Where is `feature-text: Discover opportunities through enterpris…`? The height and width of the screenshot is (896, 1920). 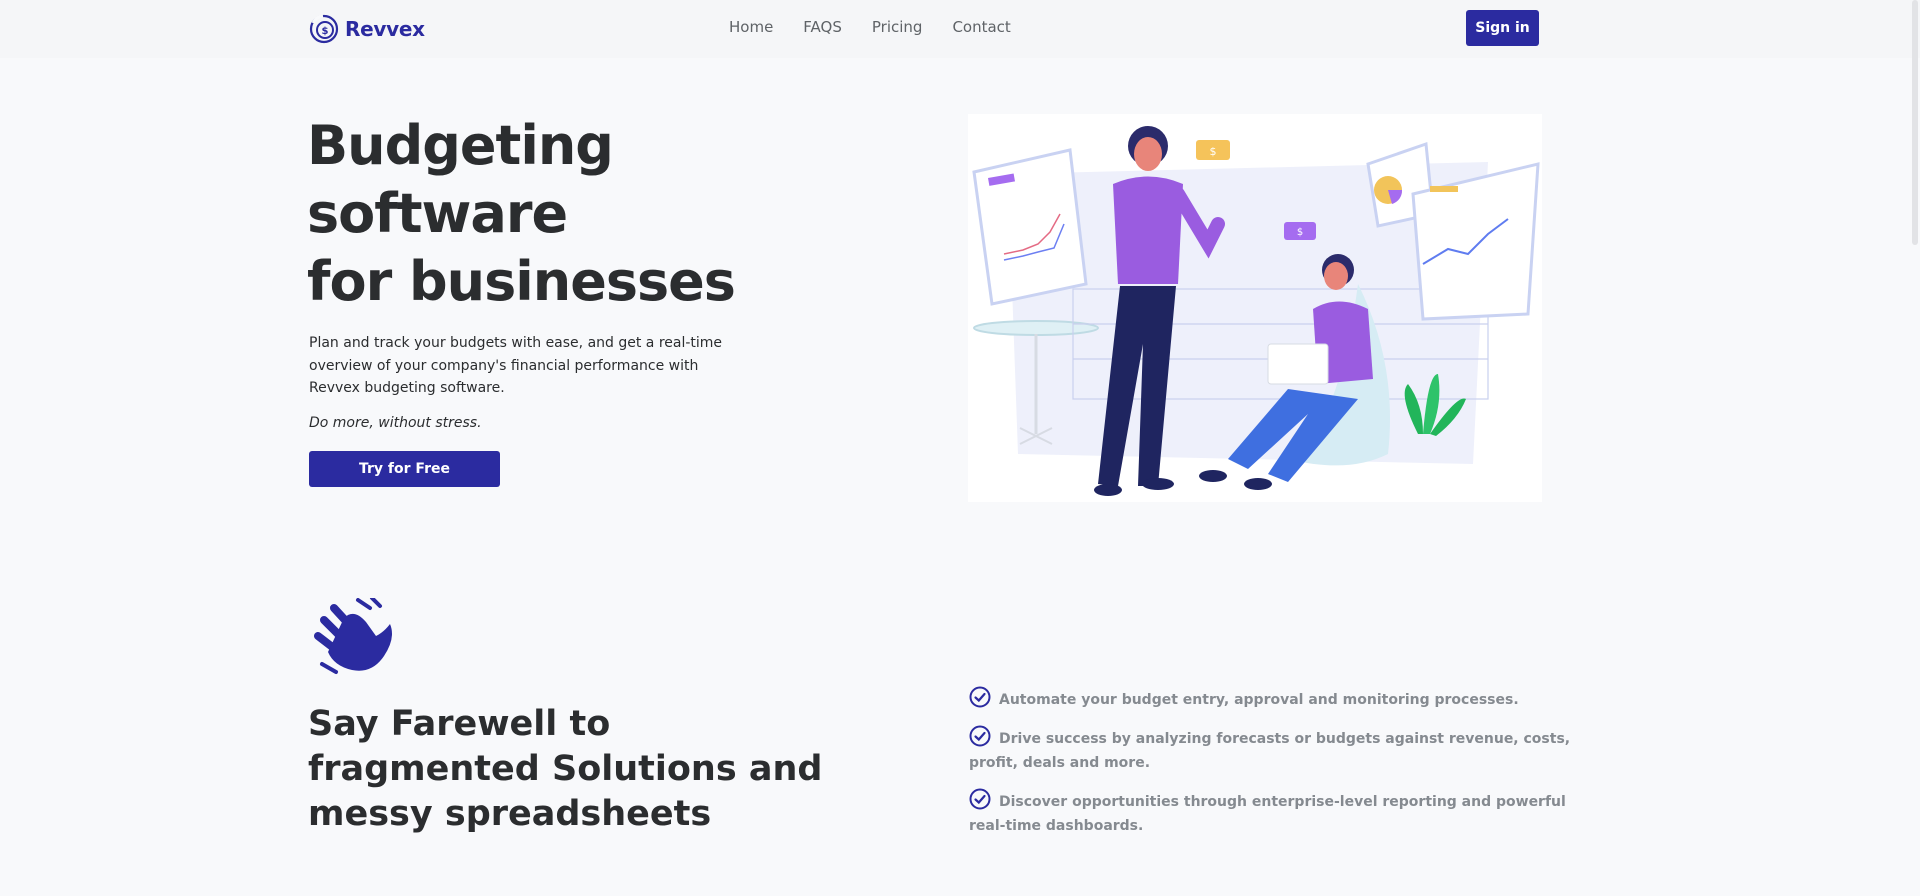 feature-text: Discover opportunities through enterpris… is located at coordinates (1267, 814).